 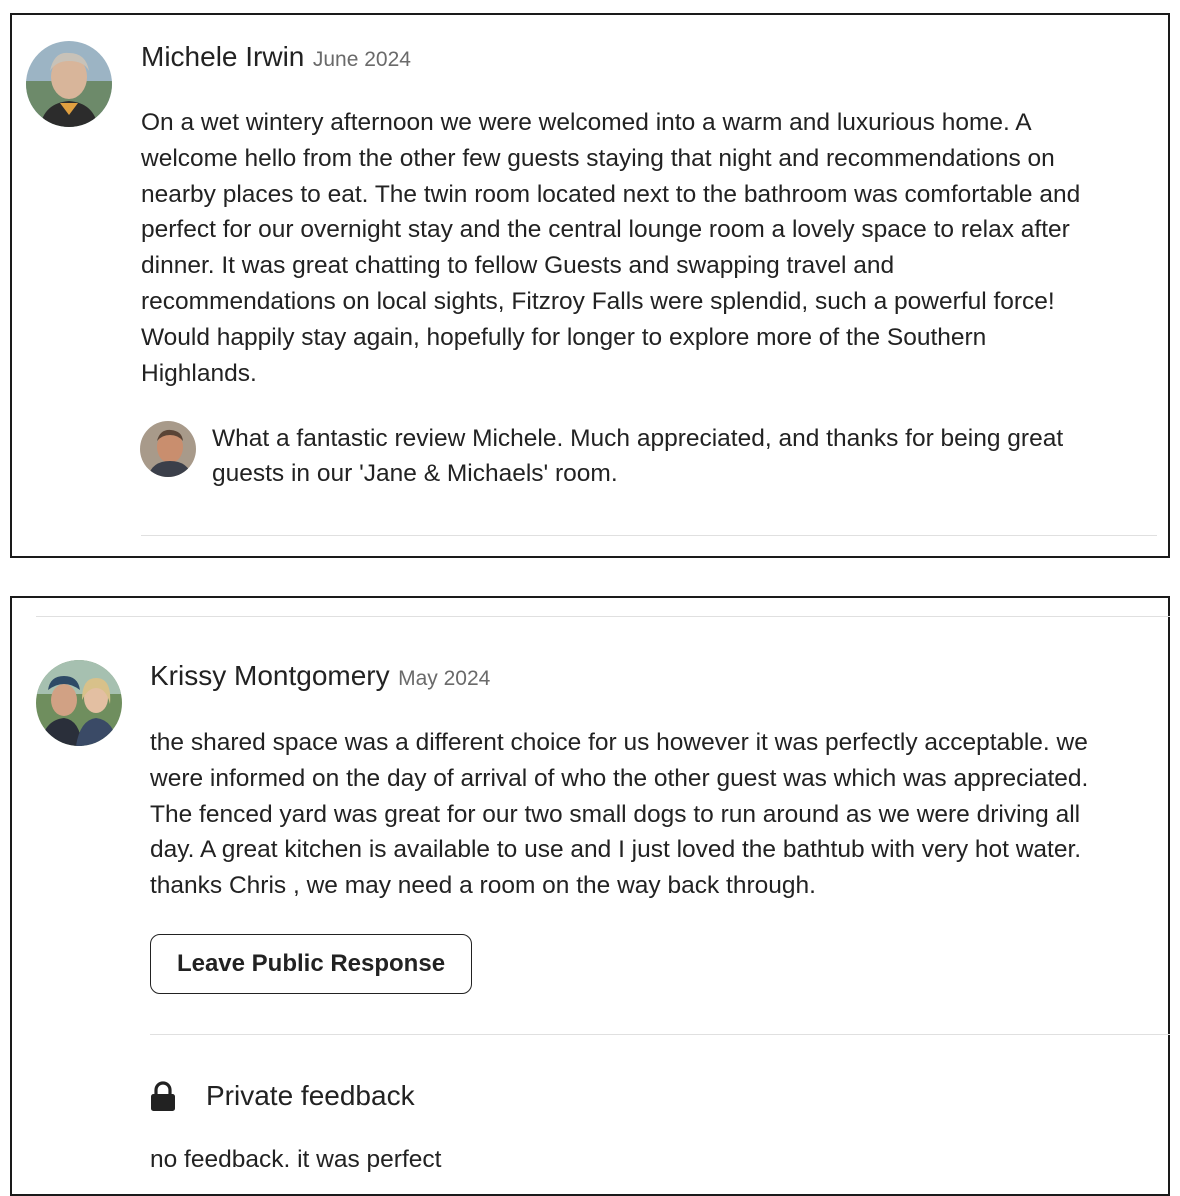 I want to click on host-response-line: guests in our 'Jane & Michaels' room., so click(x=415, y=473).